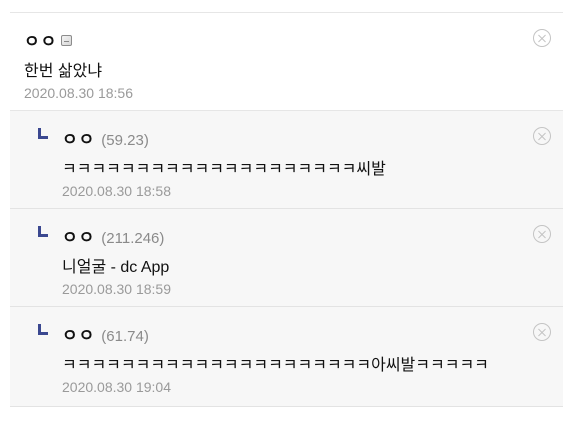 This screenshot has width=573, height=433. Describe the element at coordinates (542, 38) in the screenshot. I see `delete-comment-icon` at that location.